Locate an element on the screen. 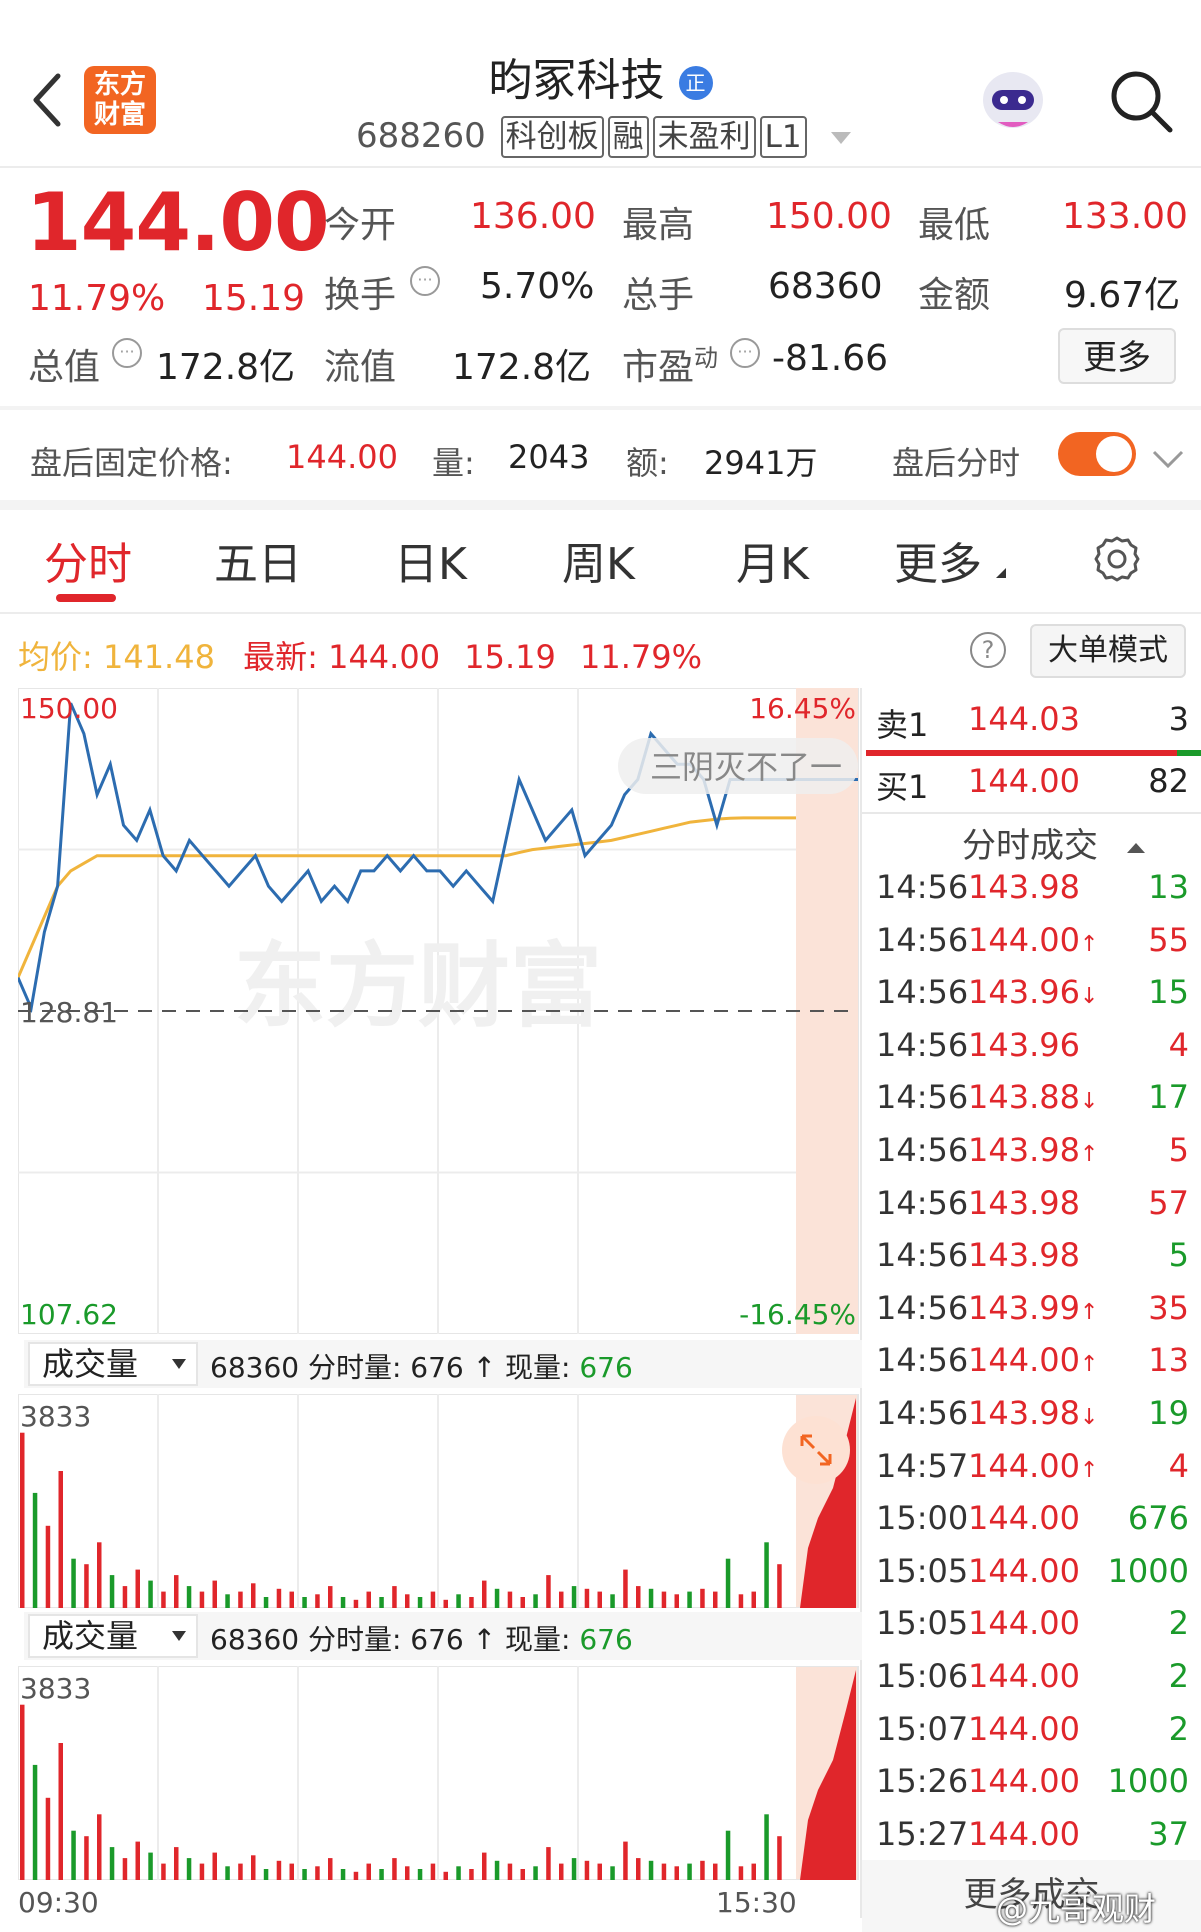 The image size is (1201, 1932). trades-title-text: 分时成交 is located at coordinates (1030, 846).